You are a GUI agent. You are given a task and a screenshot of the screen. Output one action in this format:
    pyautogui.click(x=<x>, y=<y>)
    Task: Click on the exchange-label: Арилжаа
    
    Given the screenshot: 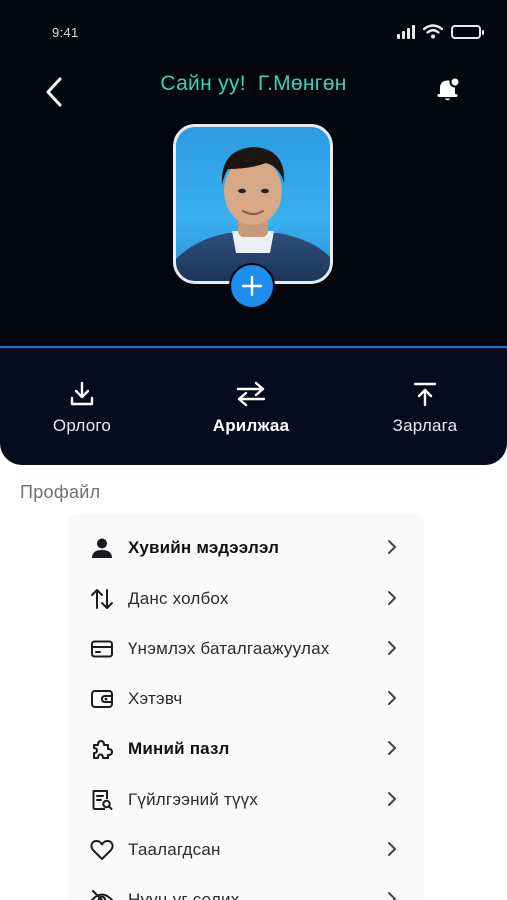 What is the action you would take?
    pyautogui.click(x=251, y=425)
    